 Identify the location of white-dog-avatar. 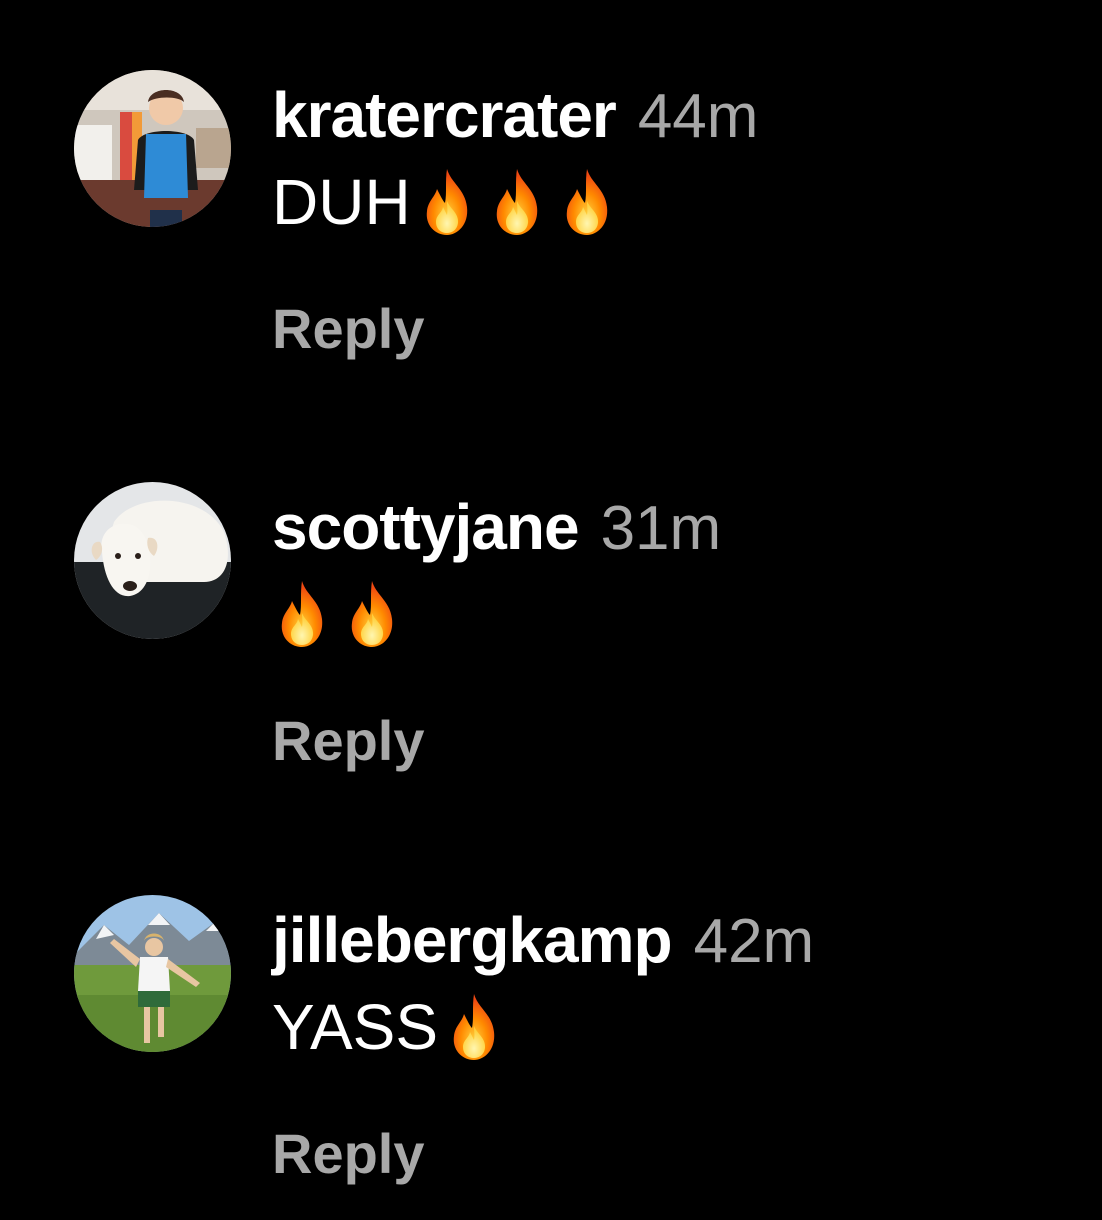
(152, 560).